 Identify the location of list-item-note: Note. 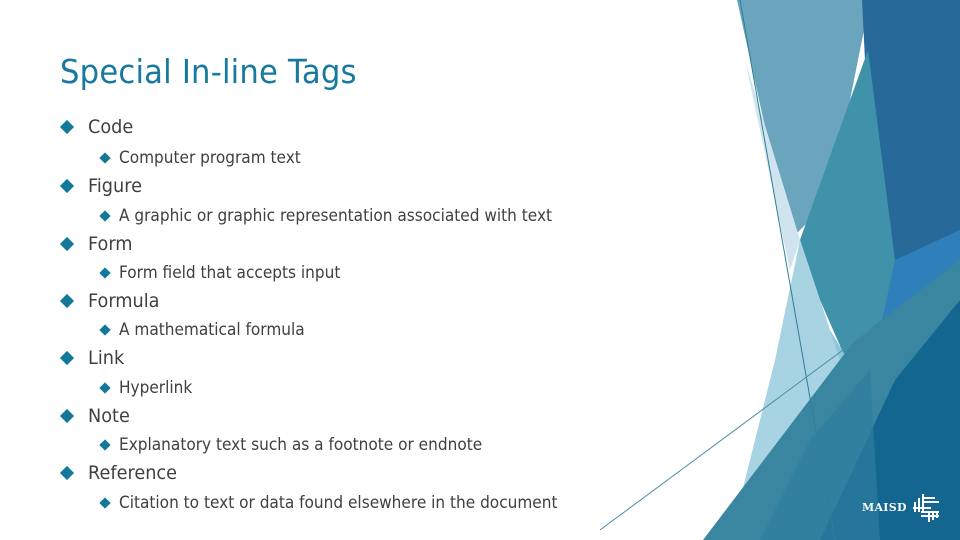
(96, 416).